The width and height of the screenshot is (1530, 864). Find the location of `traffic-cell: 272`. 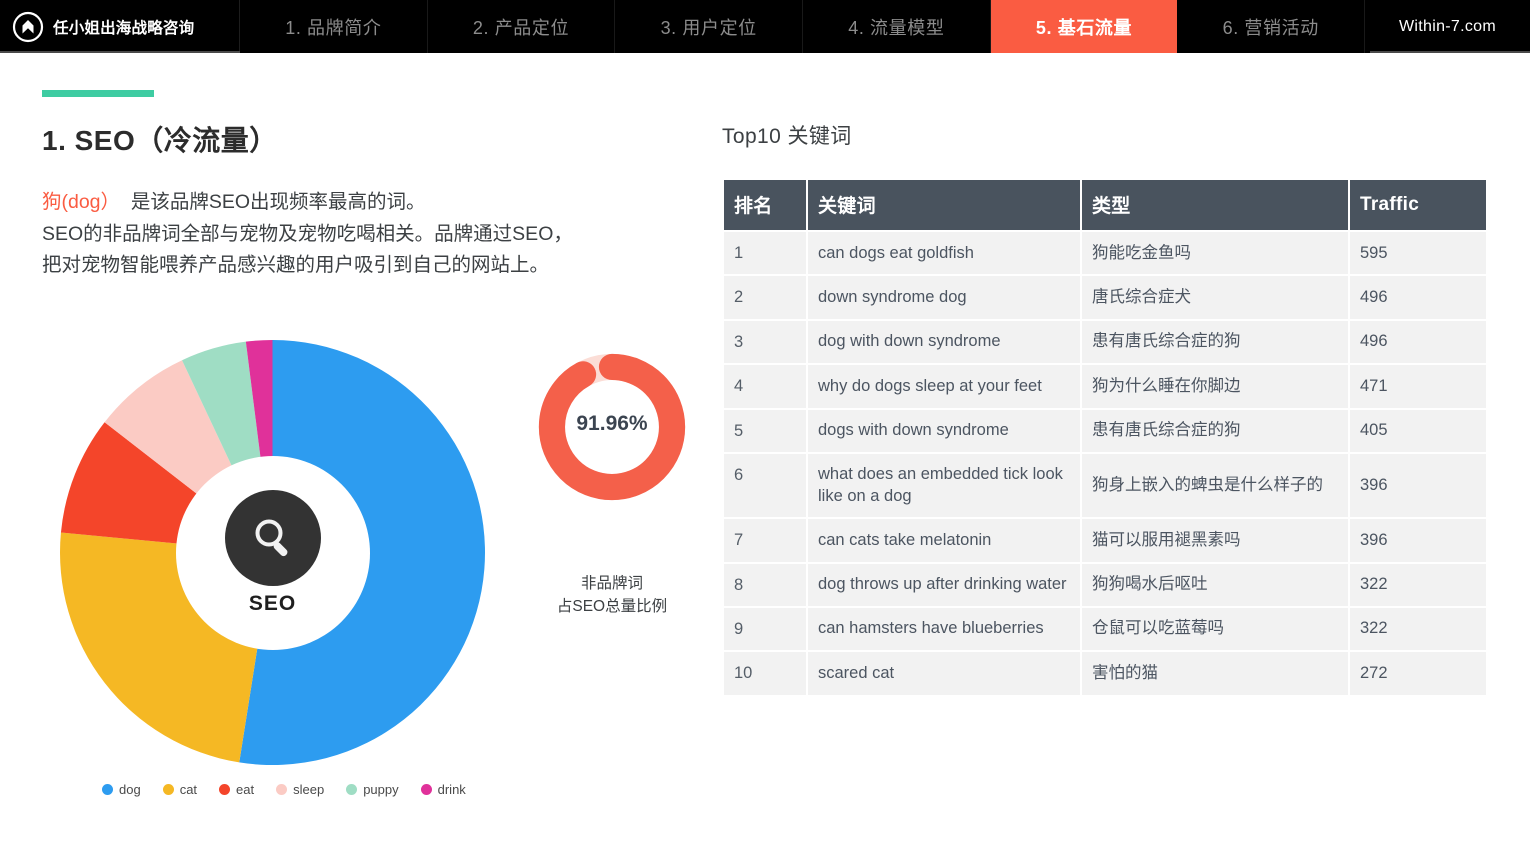

traffic-cell: 272 is located at coordinates (1418, 673).